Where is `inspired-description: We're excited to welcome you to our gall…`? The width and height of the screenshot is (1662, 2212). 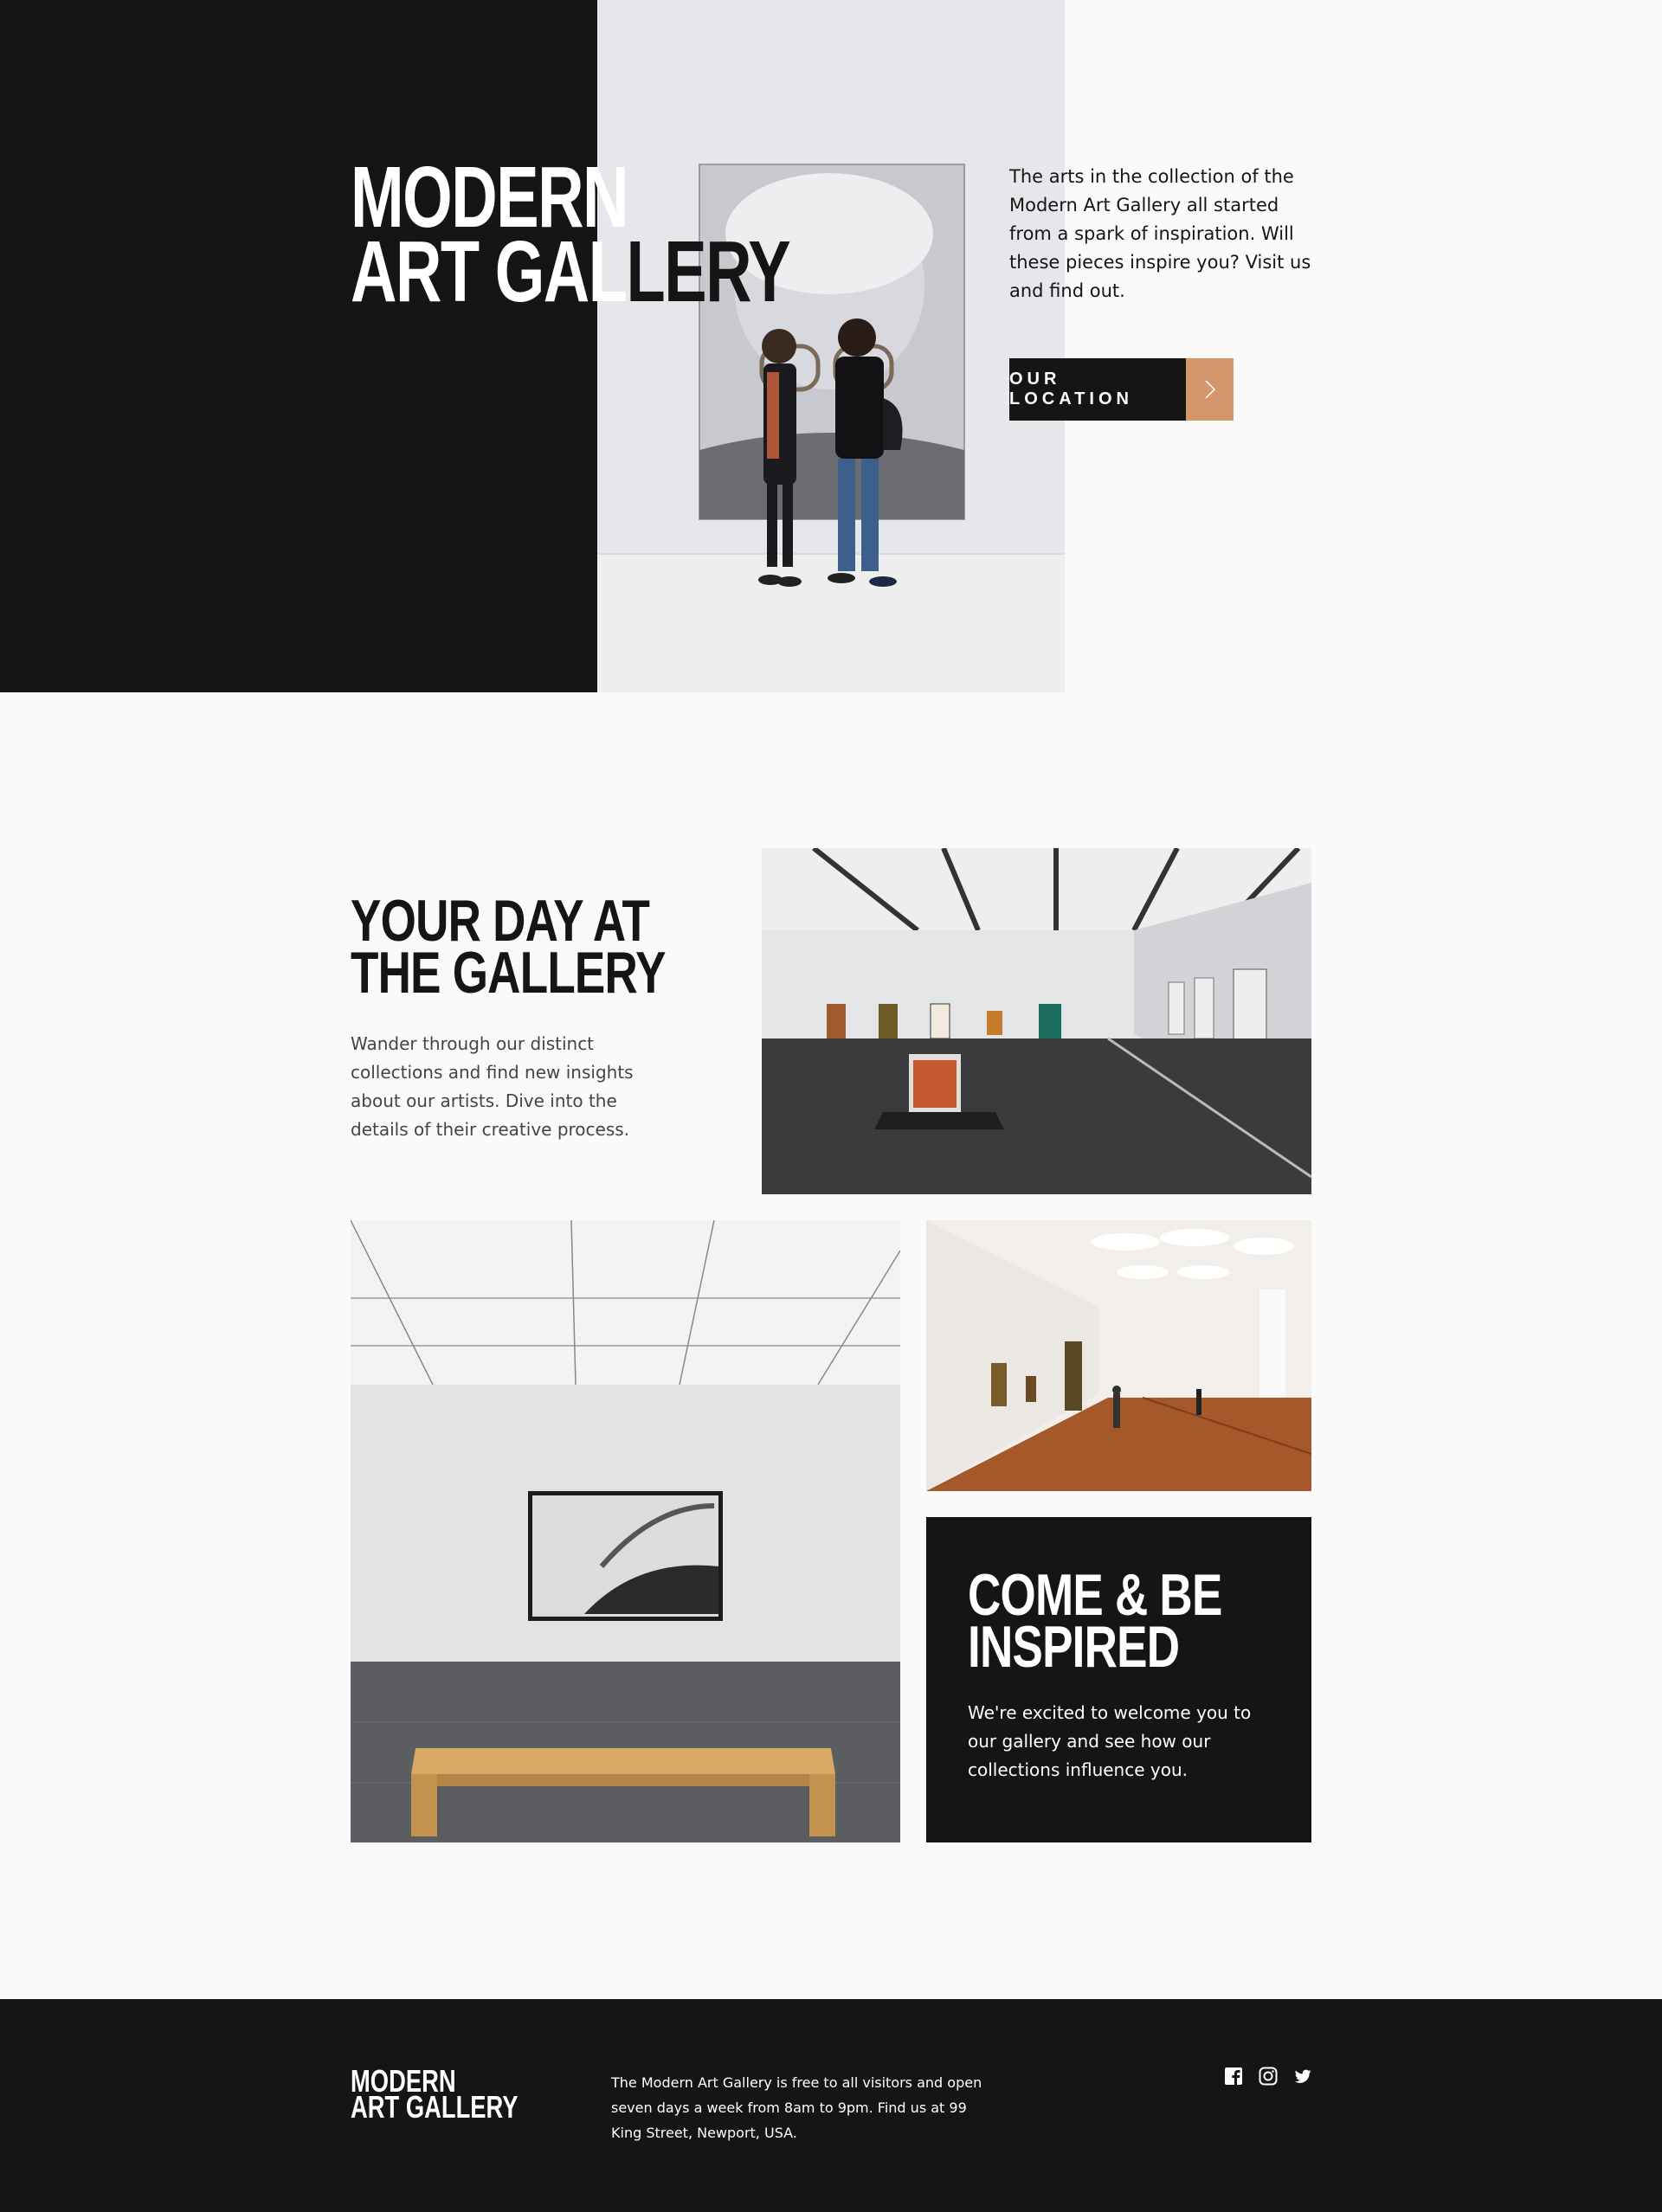 inspired-description: We're excited to welcome you to our gall… is located at coordinates (1110, 1741).